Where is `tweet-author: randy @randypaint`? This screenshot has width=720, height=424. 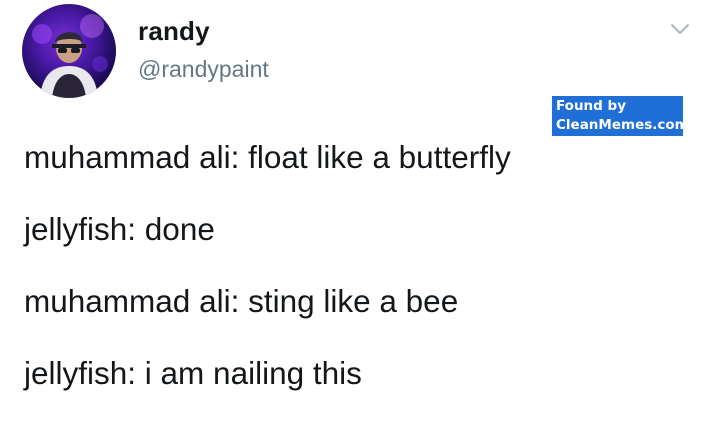 tweet-author: randy @randypaint is located at coordinates (203, 50).